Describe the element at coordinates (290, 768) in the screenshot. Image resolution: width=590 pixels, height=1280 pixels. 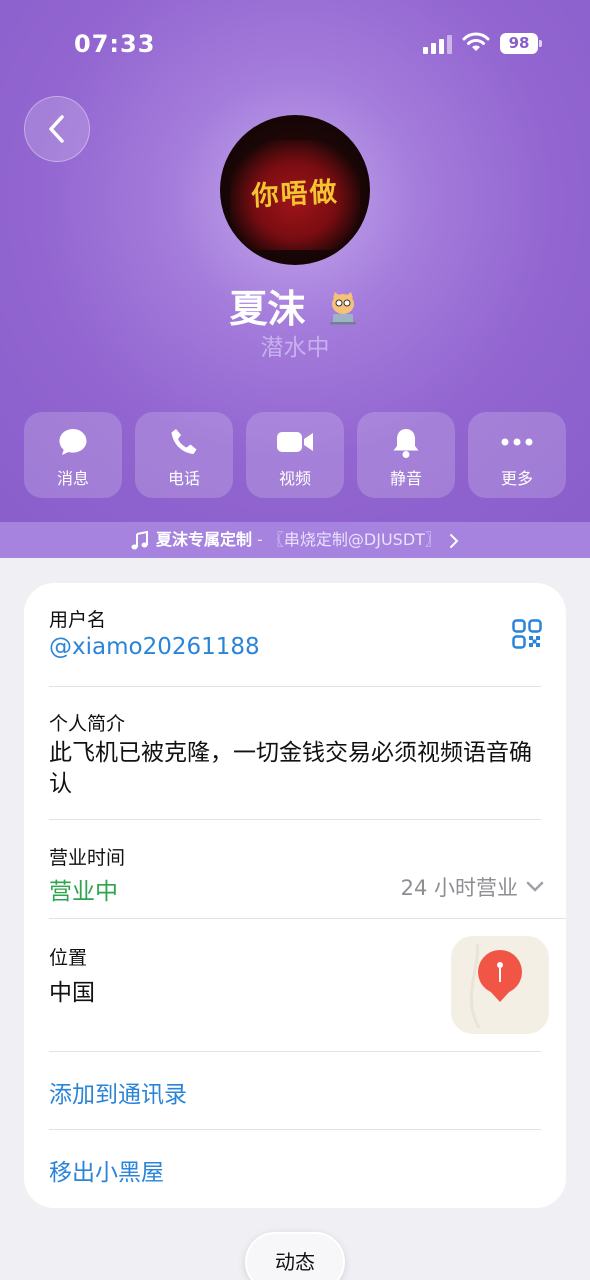
I see `bio-text: 此飞机已被克隆，一切金钱交易必须视频语音确认` at that location.